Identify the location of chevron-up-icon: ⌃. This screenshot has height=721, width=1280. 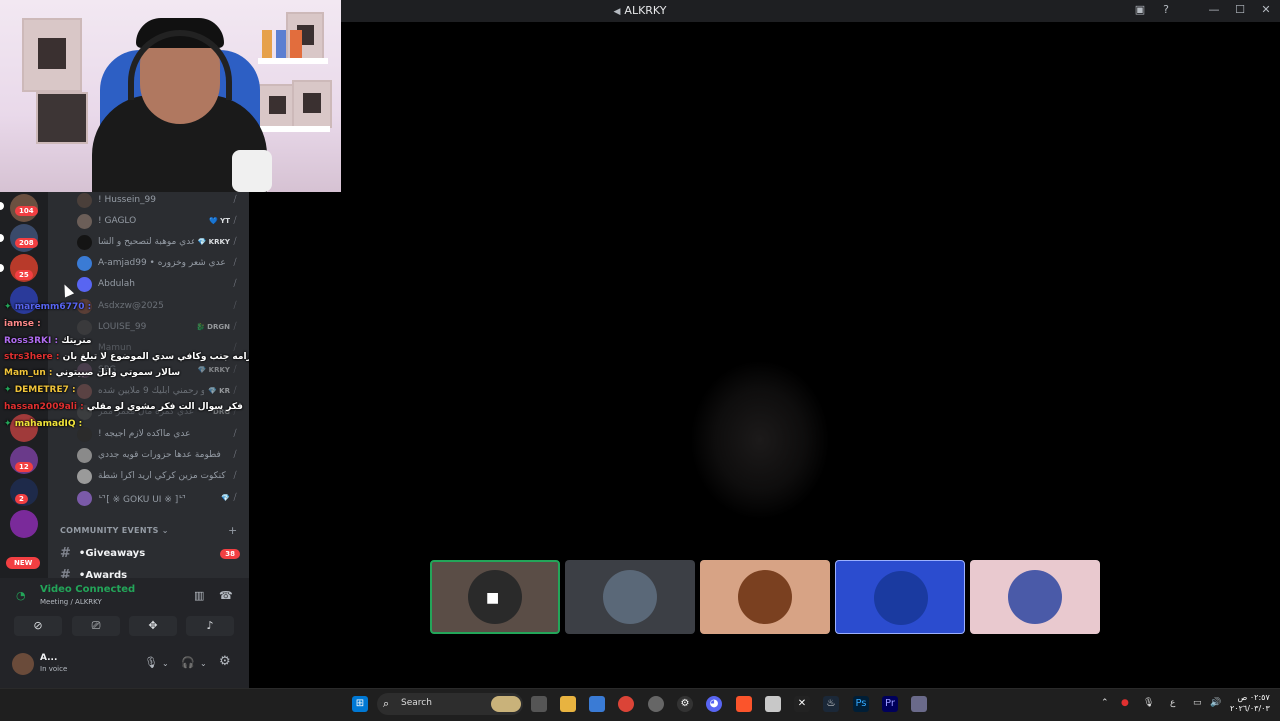
(1105, 703).